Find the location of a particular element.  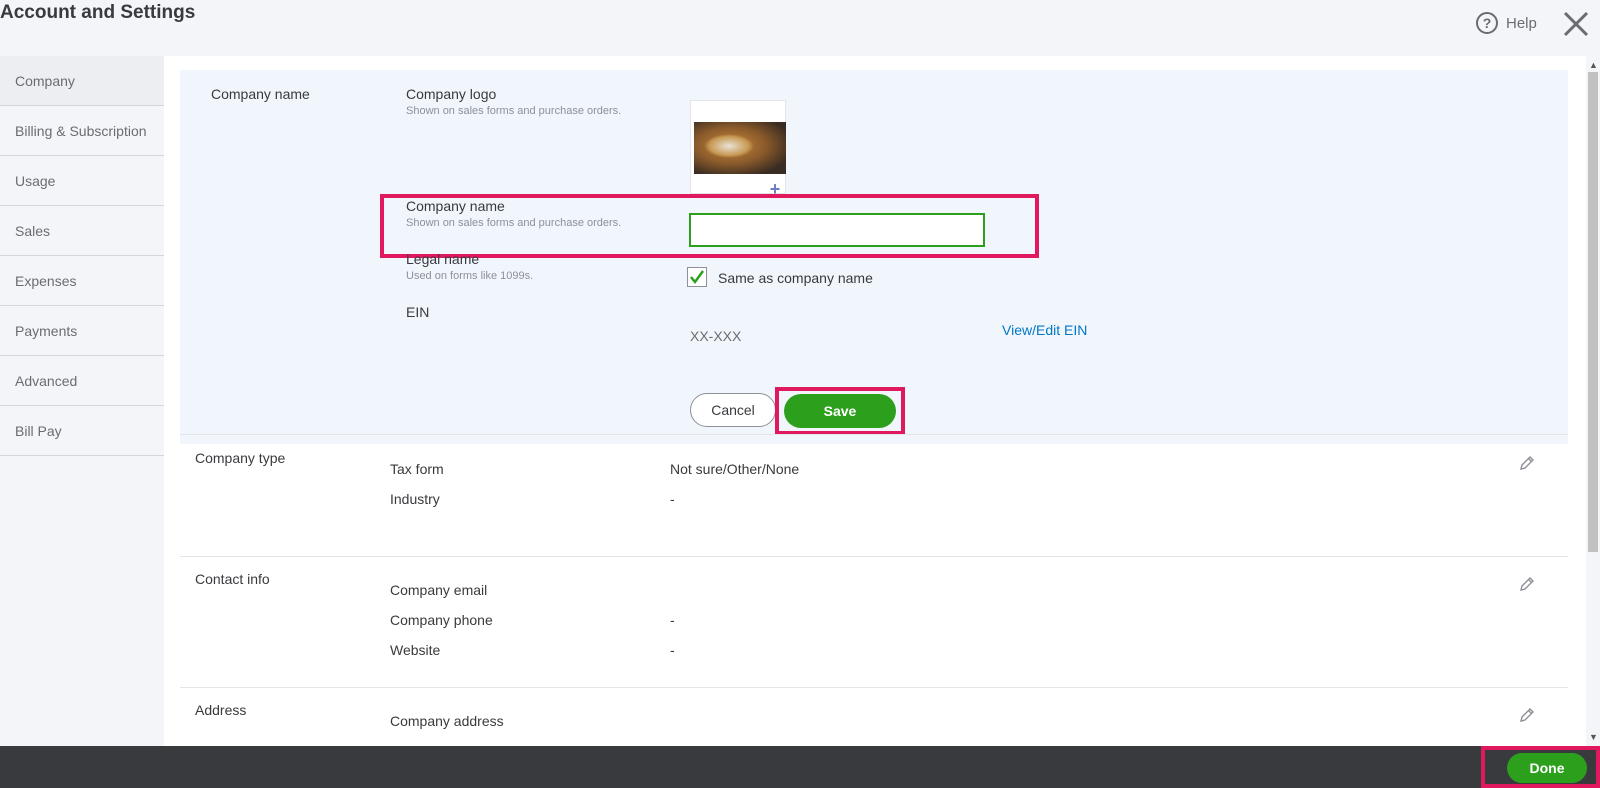

sidebar-item-usage: Usage is located at coordinates (82, 181).